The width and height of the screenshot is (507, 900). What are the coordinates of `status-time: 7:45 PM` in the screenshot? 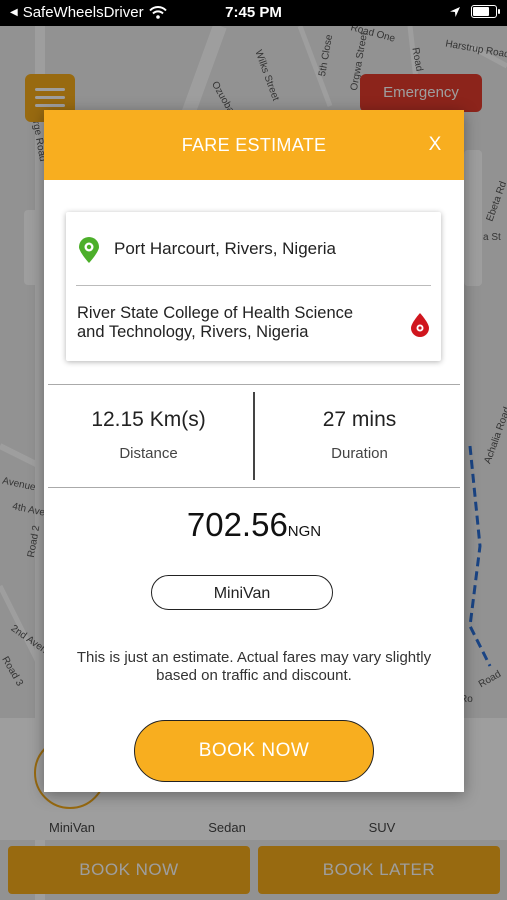 It's located at (253, 12).